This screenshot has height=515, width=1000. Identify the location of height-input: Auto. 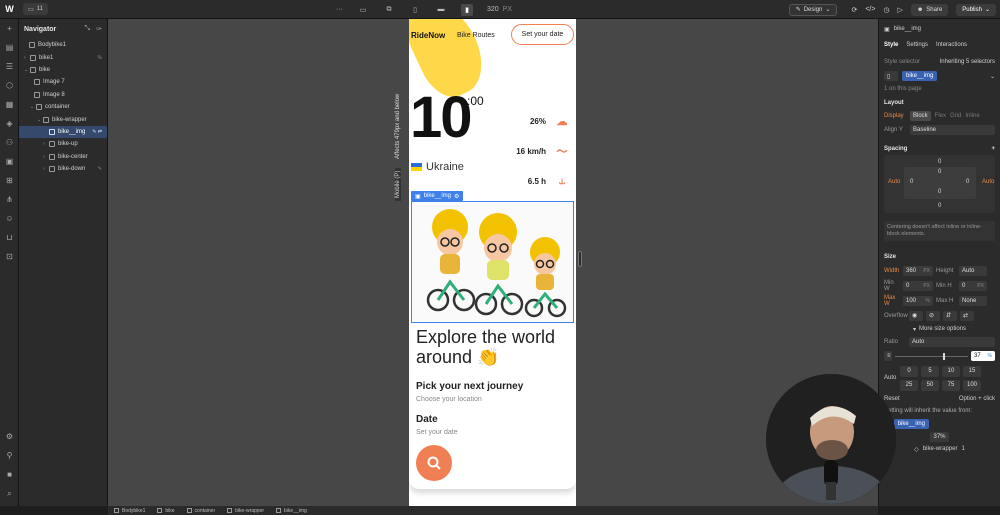
(973, 270).